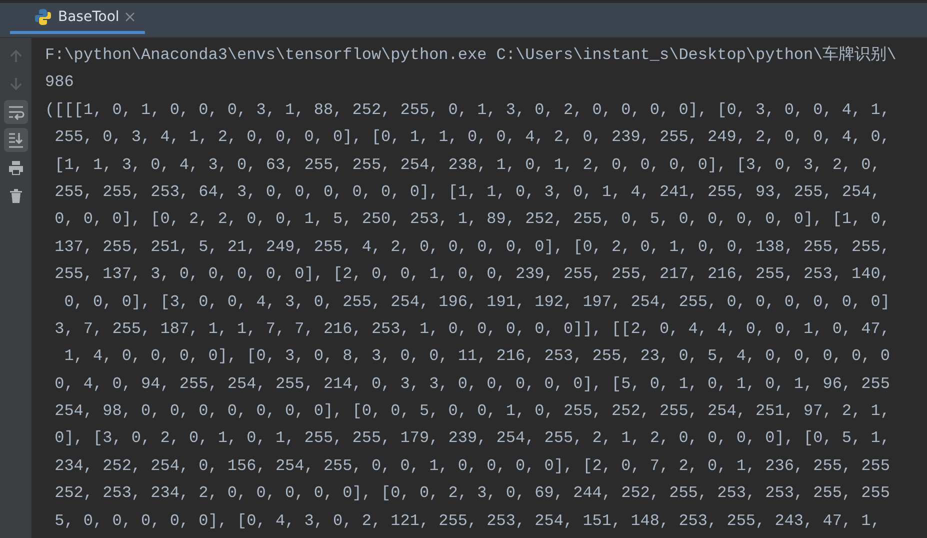 Image resolution: width=927 pixels, height=538 pixels. What do you see at coordinates (130, 17) in the screenshot?
I see `close-icon` at bounding box center [130, 17].